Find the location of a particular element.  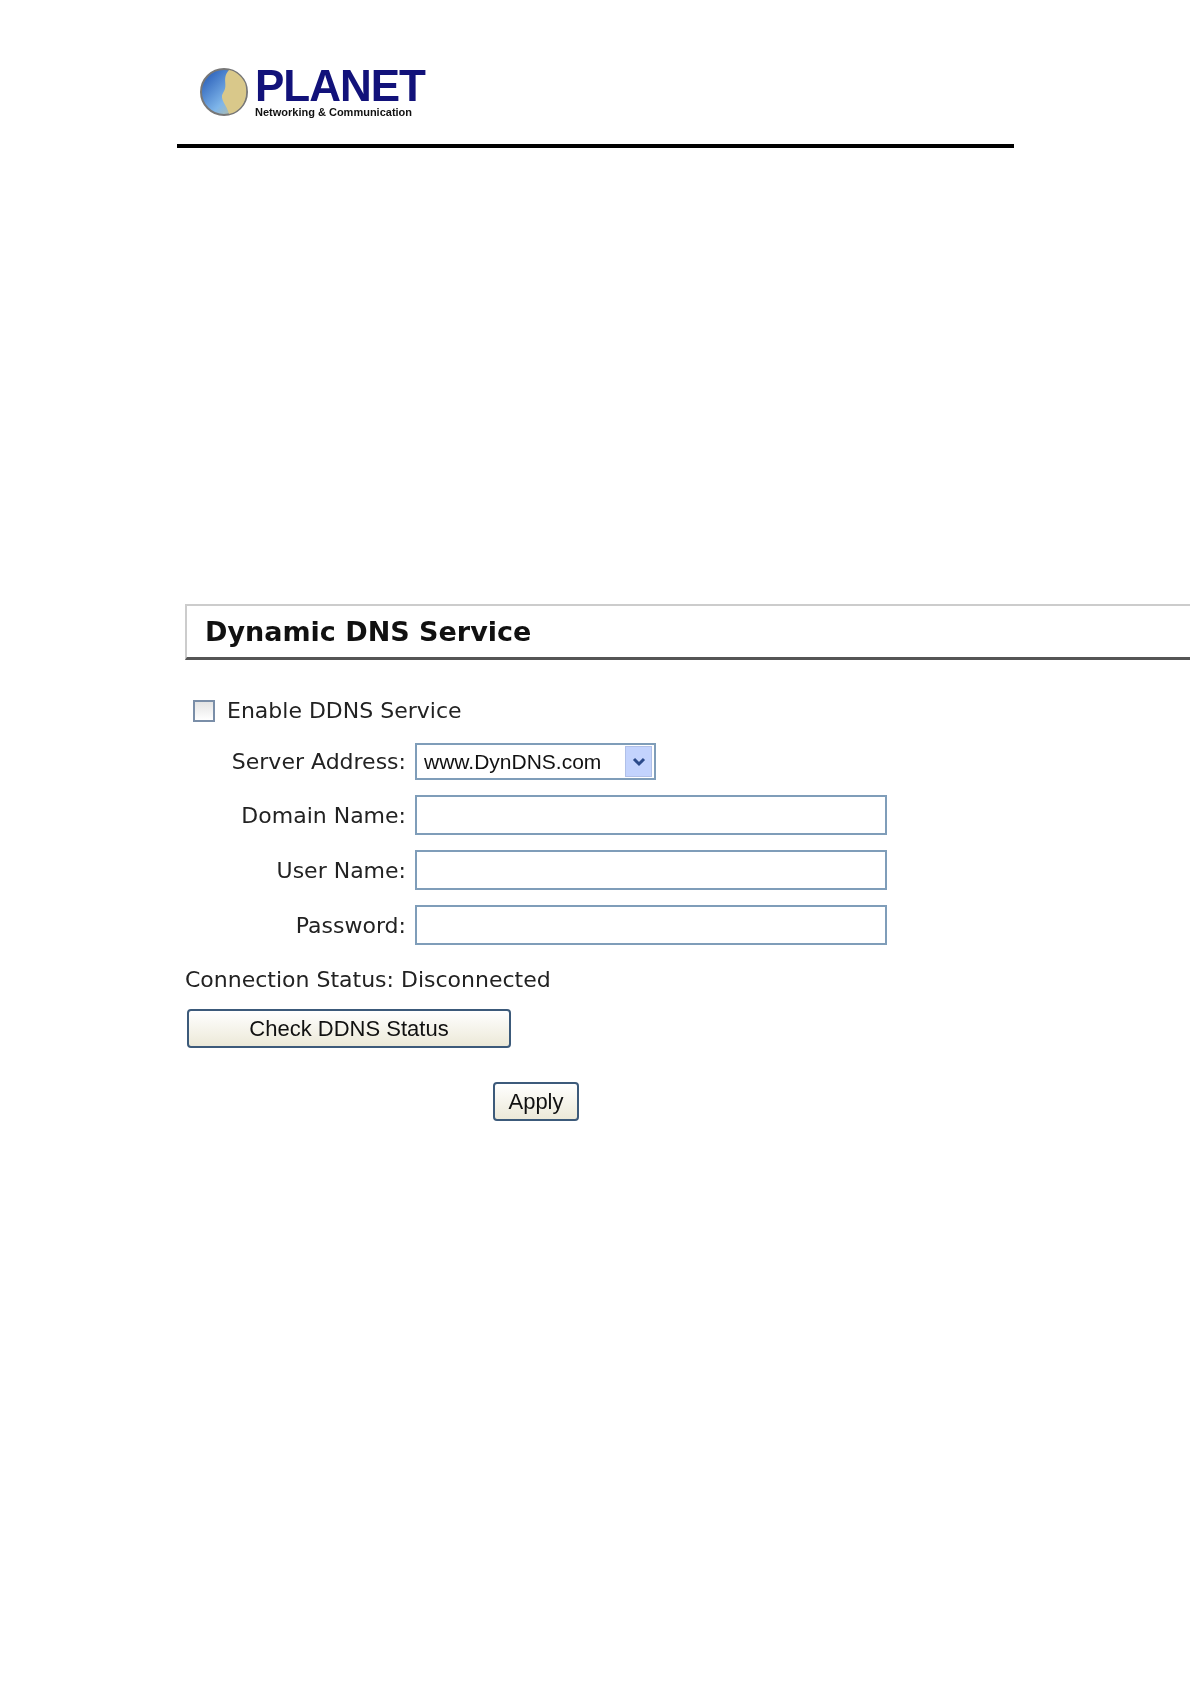

field-label: Password: is located at coordinates (350, 925).